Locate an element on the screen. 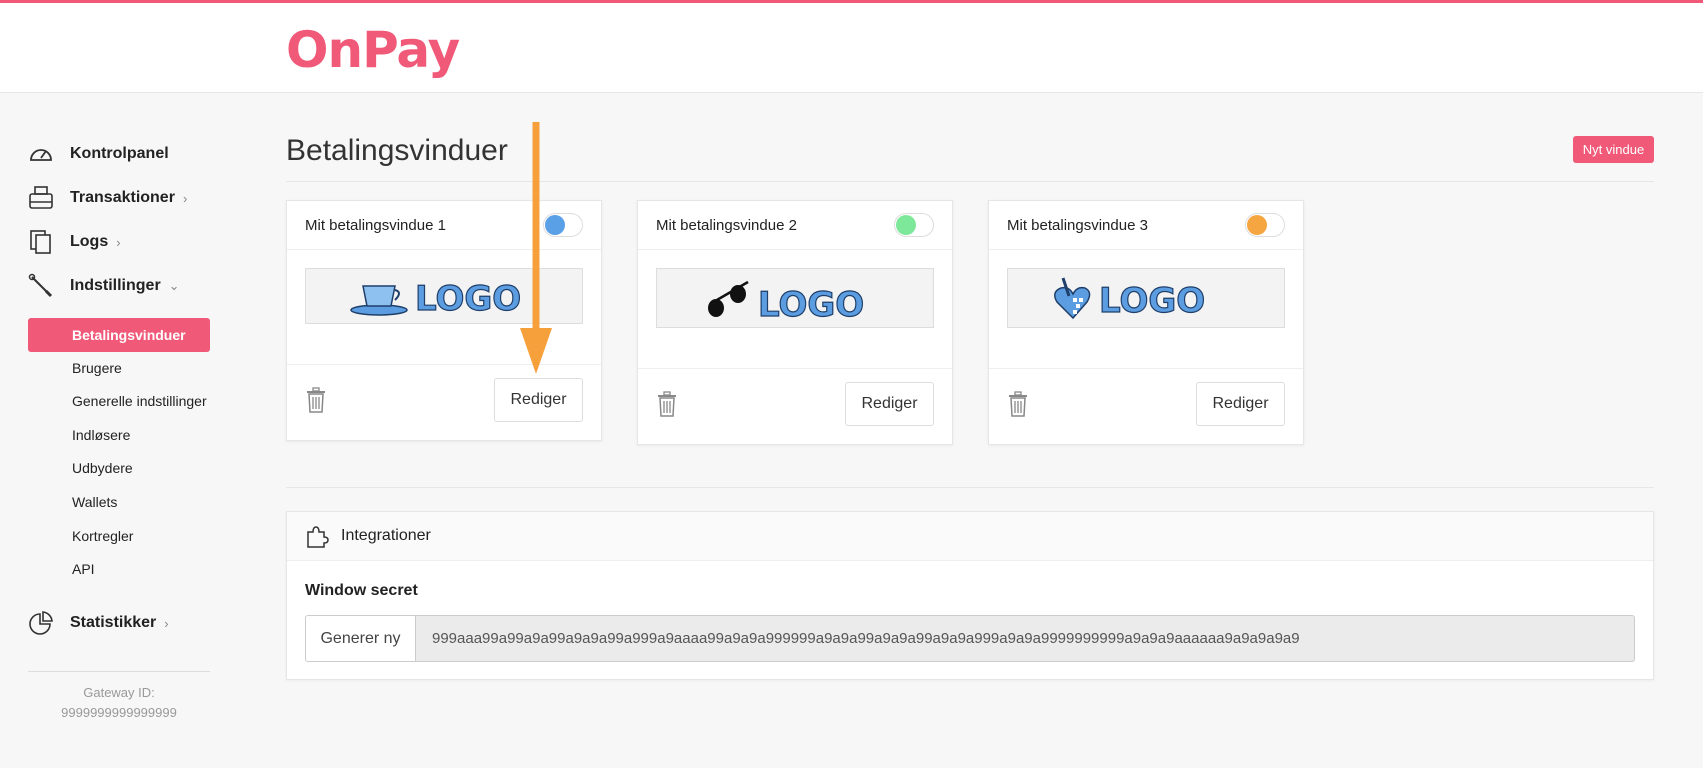 Image resolution: width=1703 pixels, height=768 pixels. card-title: Mit betalingsvindue 1 is located at coordinates (375, 225).